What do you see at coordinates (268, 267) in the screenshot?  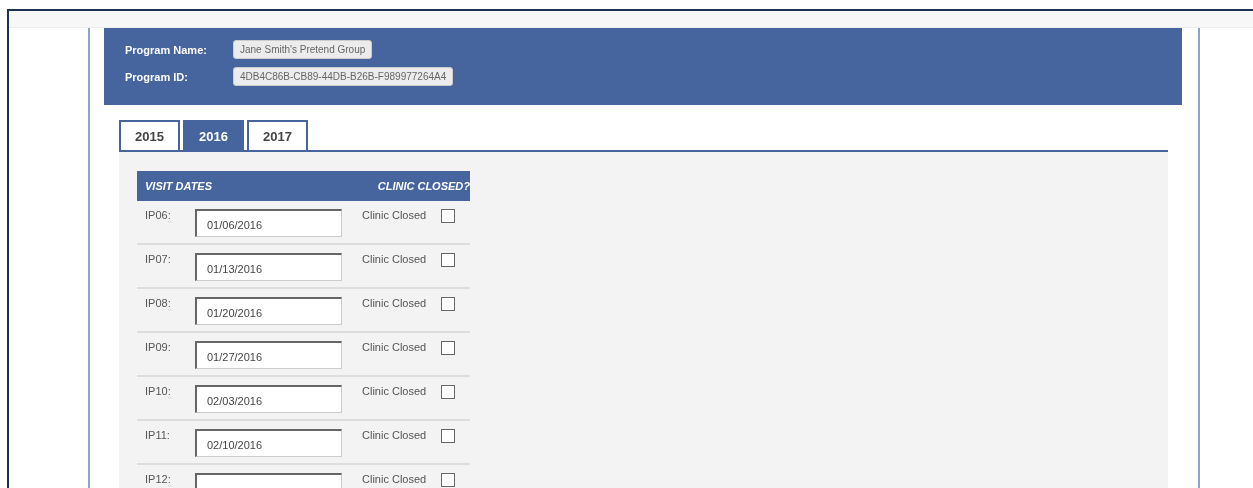 I see `date-field: 01/13/2016` at bounding box center [268, 267].